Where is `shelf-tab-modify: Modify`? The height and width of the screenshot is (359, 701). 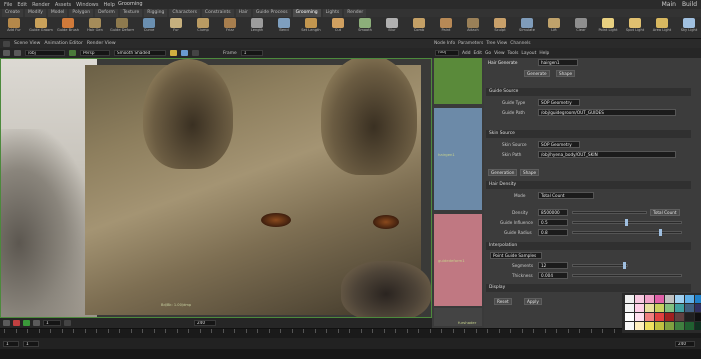 shelf-tab-modify: Modify is located at coordinates (35, 13).